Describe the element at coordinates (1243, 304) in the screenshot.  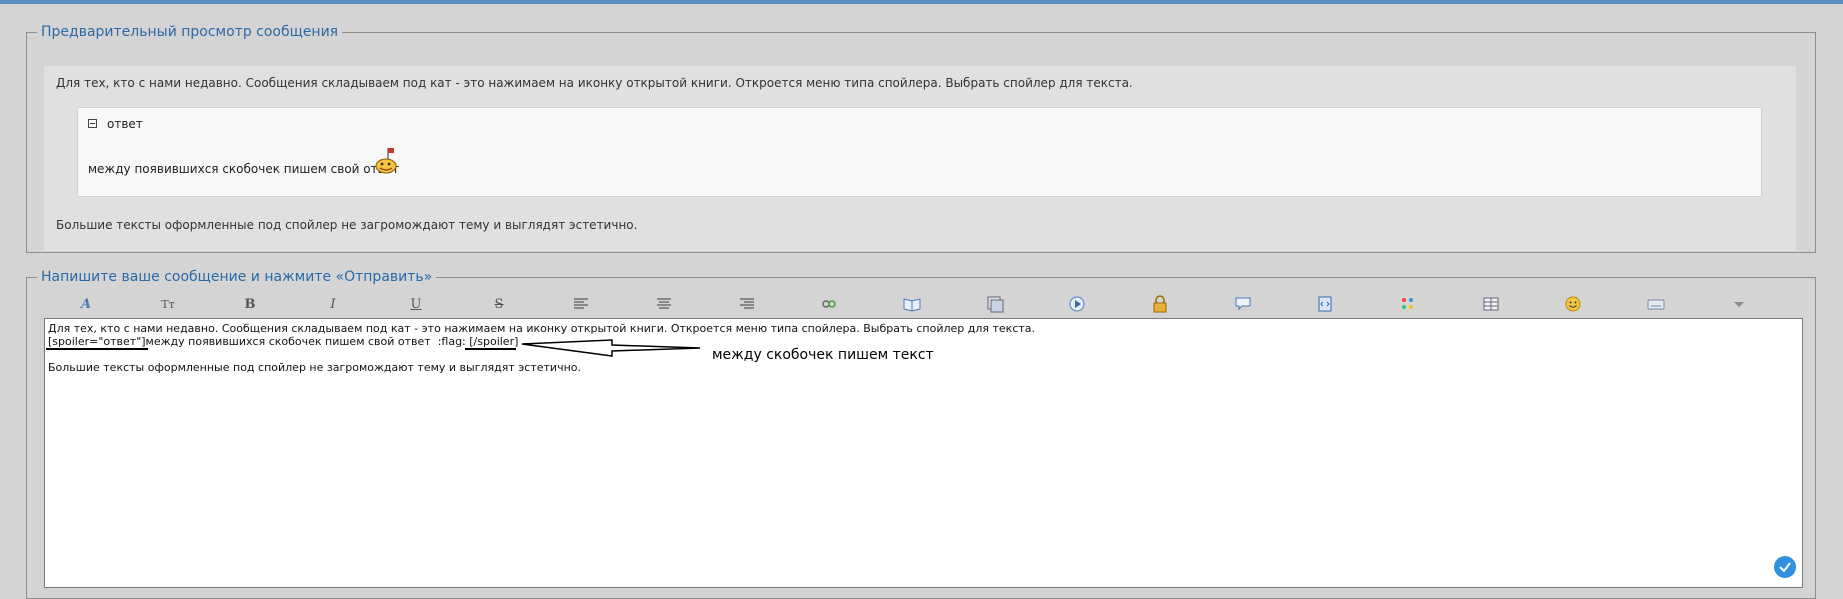
I see `quote-bubble-icon` at that location.